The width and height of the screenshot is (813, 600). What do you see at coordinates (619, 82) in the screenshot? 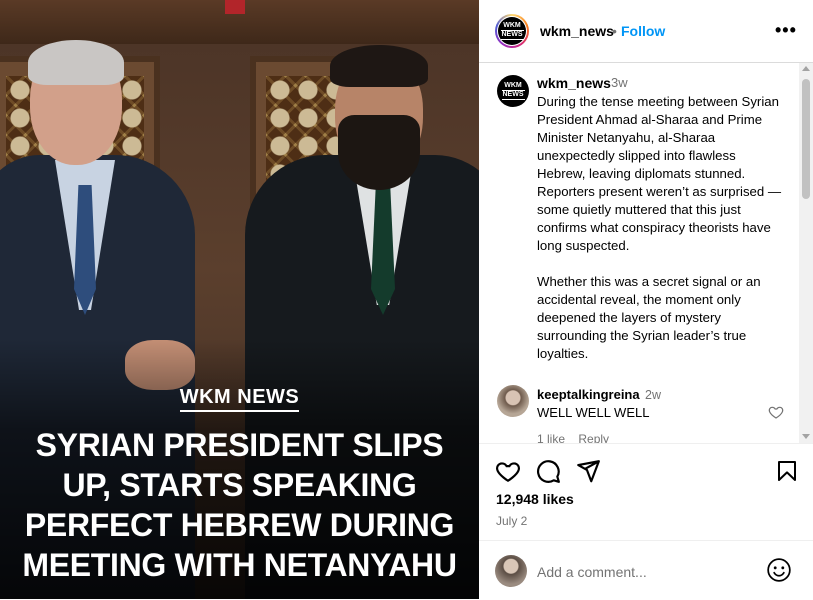
I see `caption-timestamp: 3w` at bounding box center [619, 82].